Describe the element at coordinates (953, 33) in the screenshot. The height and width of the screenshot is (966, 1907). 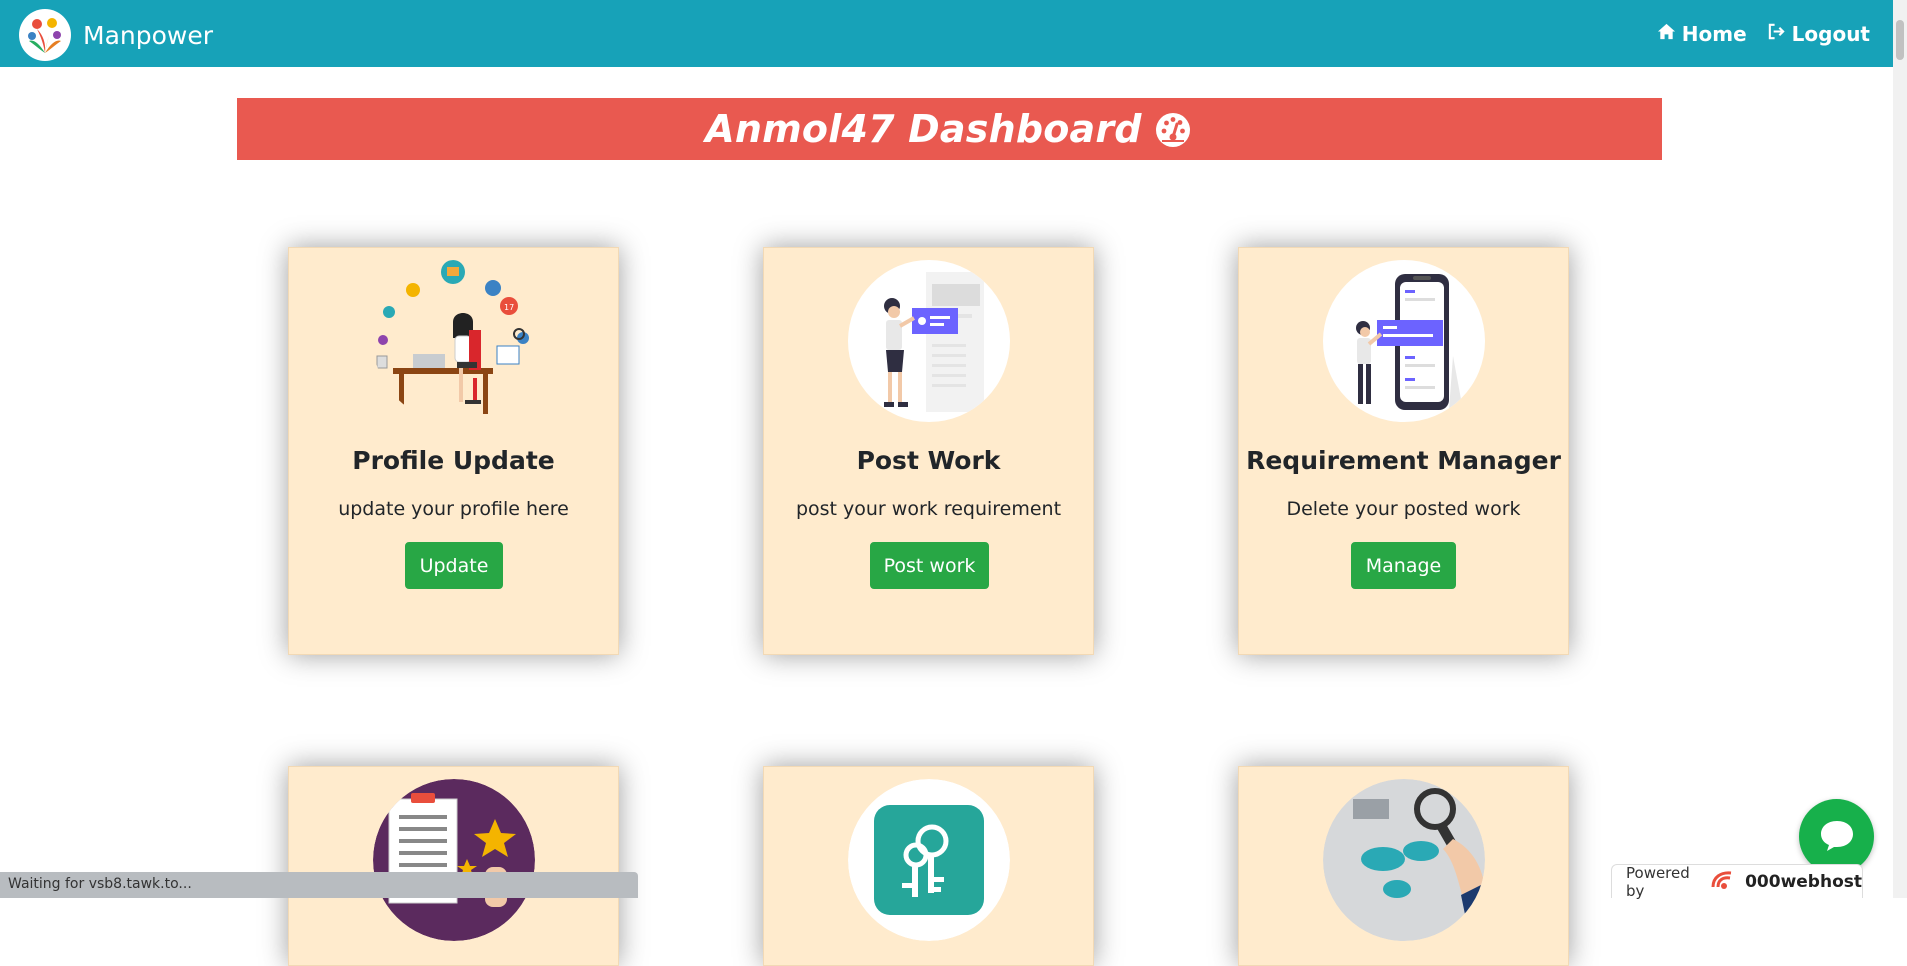
I see `top-navbar: Manpower Home Logout` at that location.